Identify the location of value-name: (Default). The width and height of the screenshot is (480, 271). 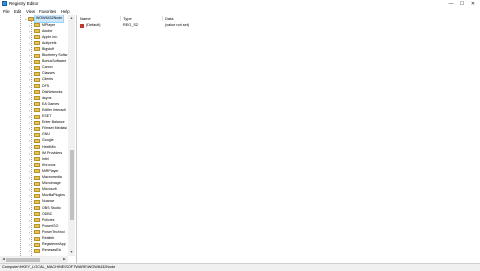
(93, 25).